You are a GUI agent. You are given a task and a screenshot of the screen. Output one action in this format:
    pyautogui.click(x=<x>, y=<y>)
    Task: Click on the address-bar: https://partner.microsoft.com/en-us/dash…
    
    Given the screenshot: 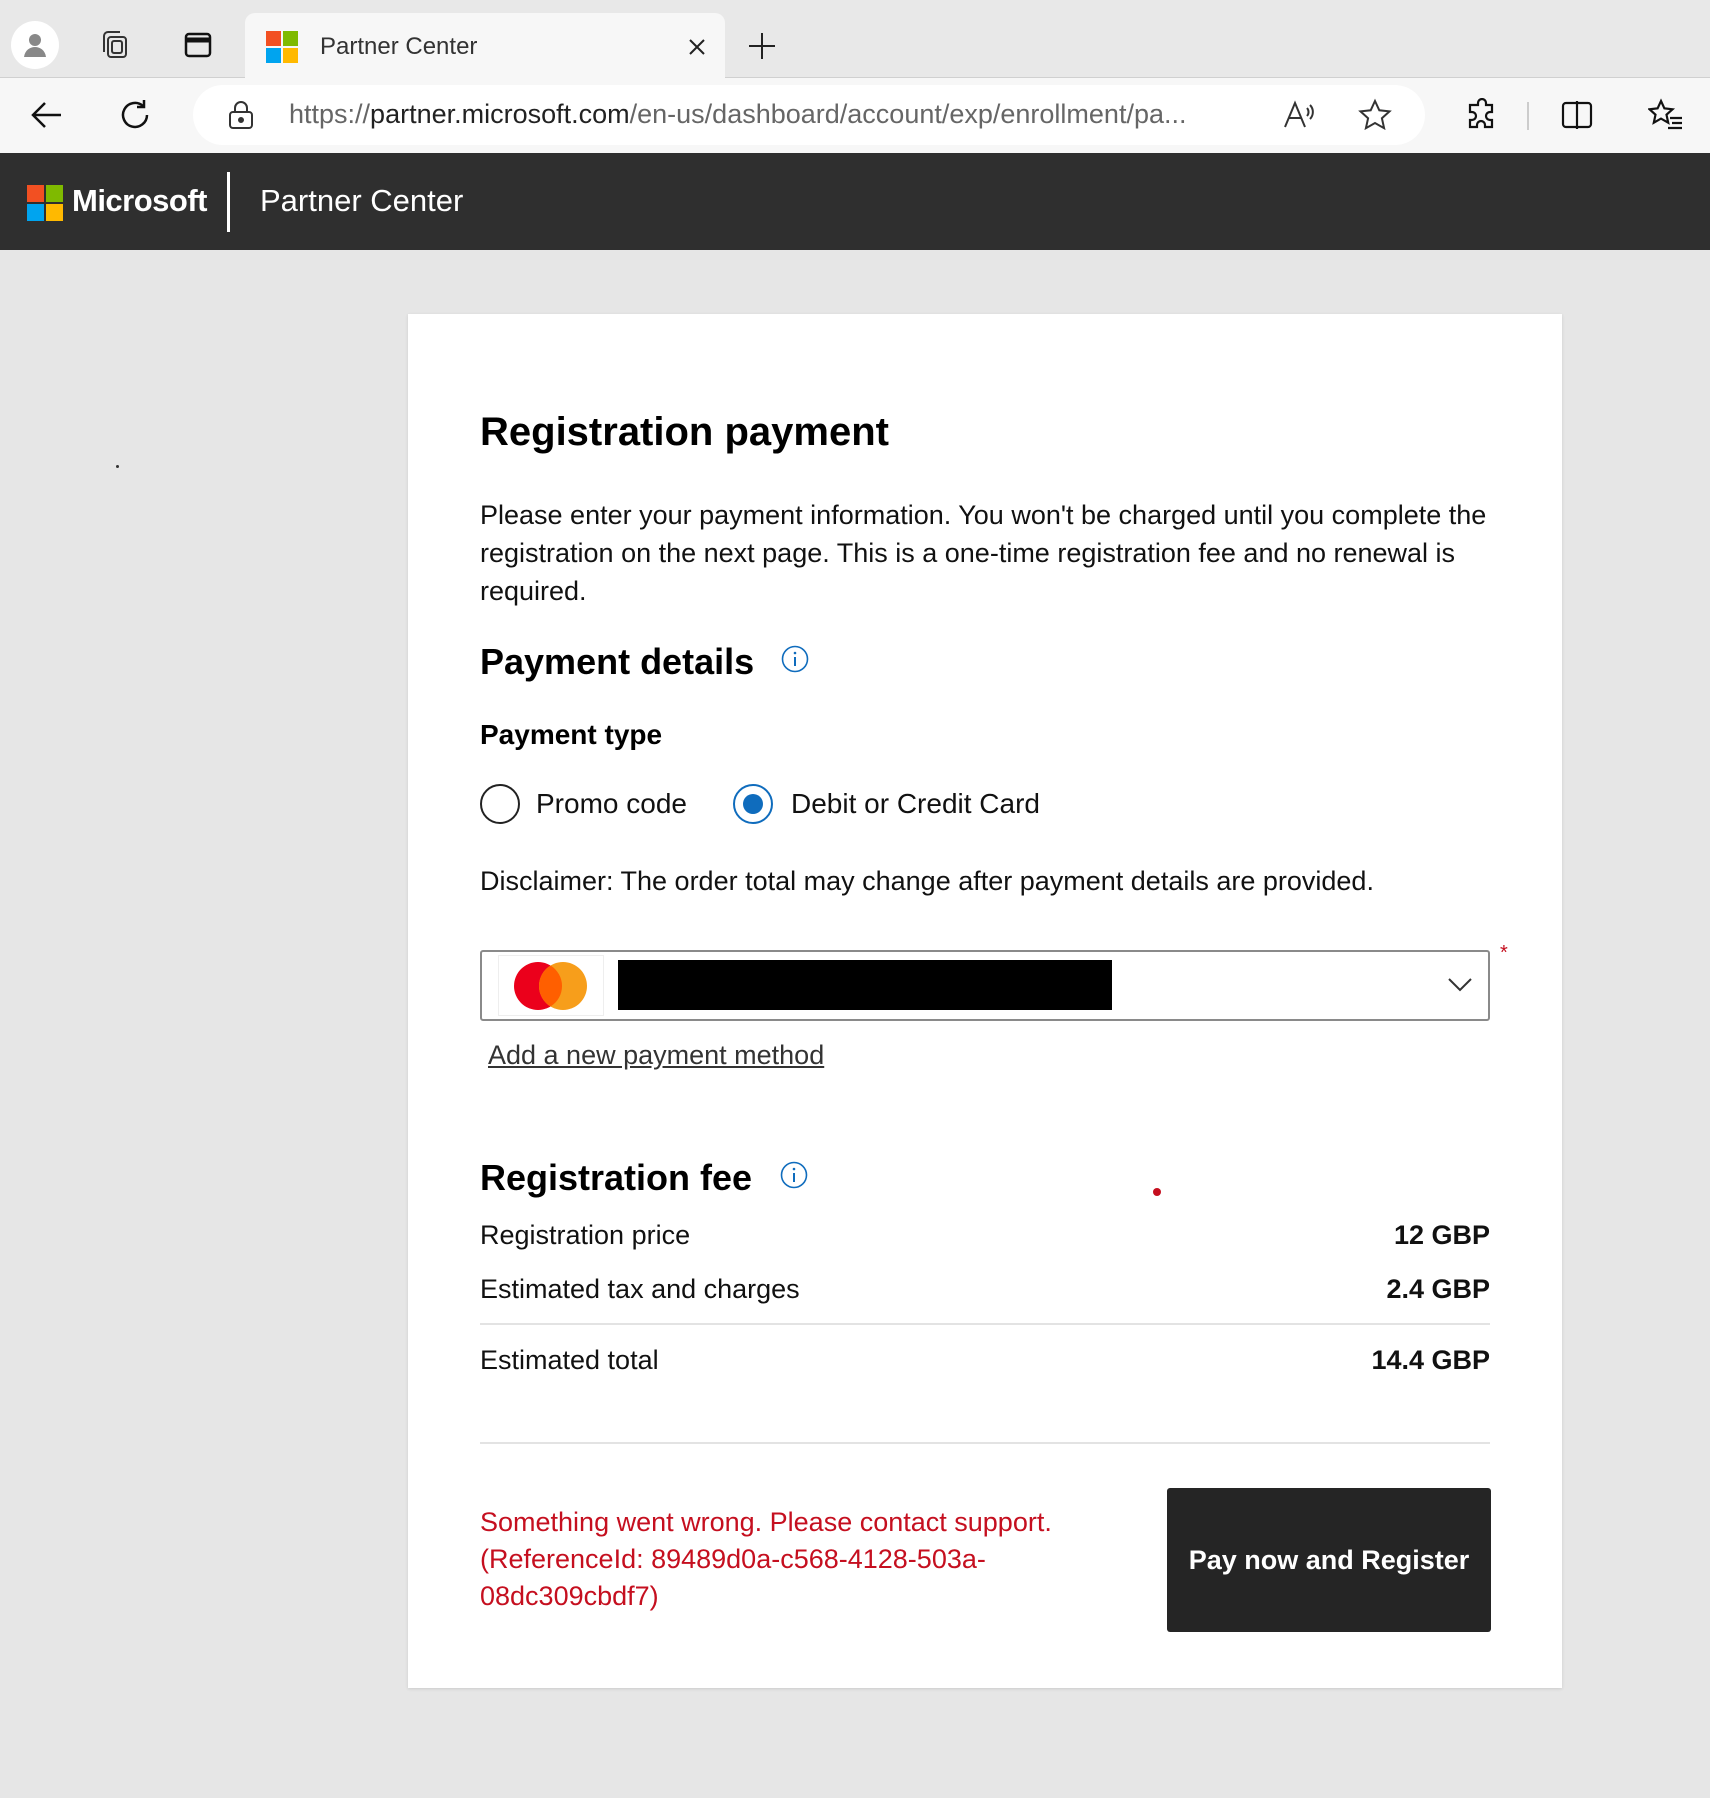 What is the action you would take?
    pyautogui.click(x=809, y=115)
    